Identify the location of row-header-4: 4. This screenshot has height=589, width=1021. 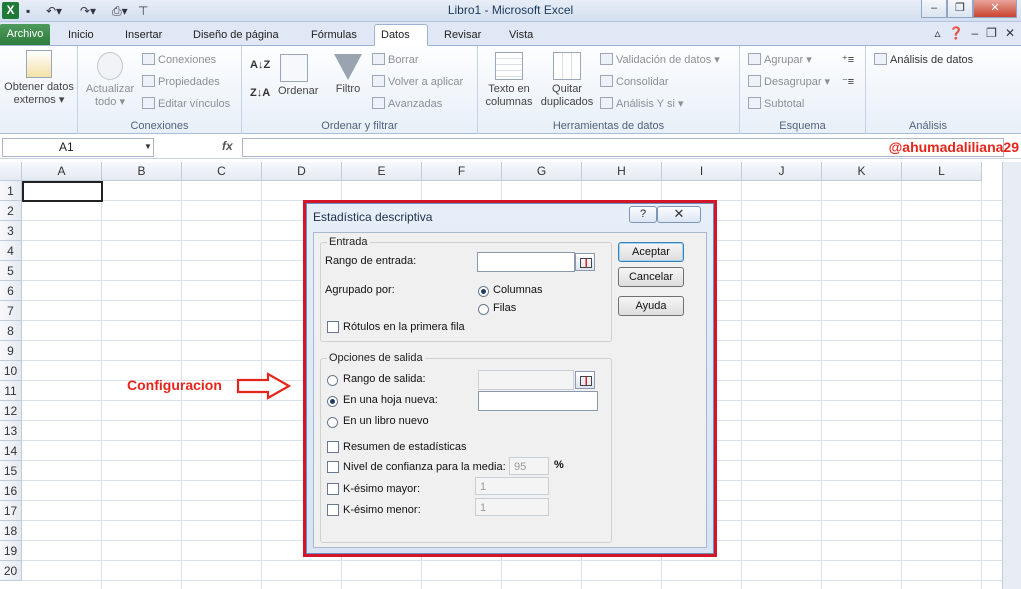
(11, 251).